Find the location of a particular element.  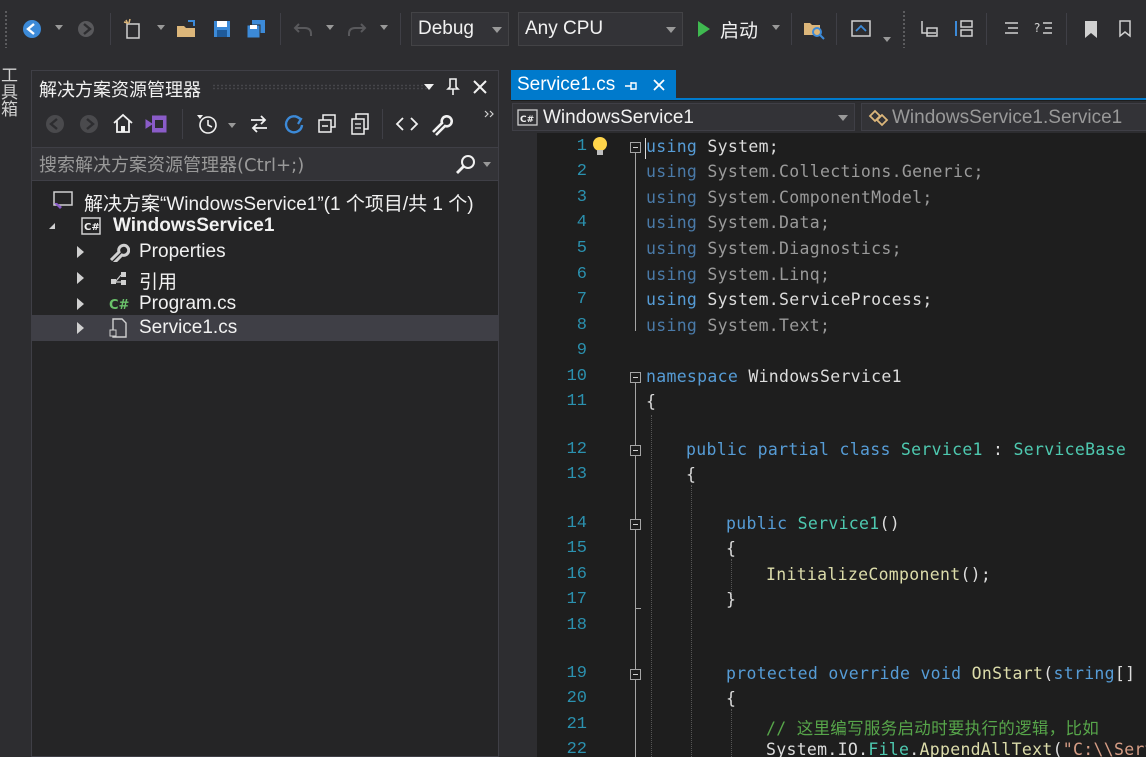

redo-dropdown is located at coordinates (384, 27).